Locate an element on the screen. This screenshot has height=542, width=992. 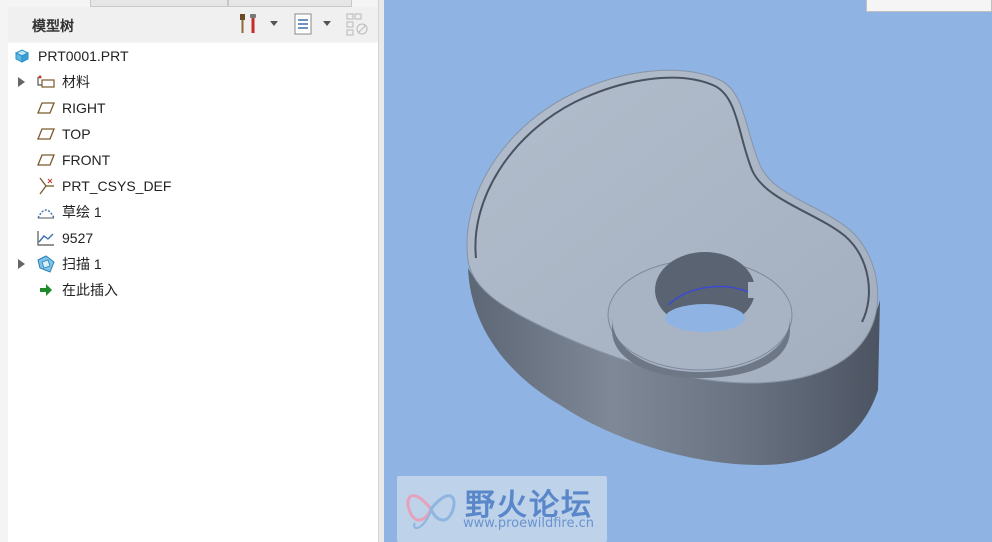
graph-icon is located at coordinates (46, 238).